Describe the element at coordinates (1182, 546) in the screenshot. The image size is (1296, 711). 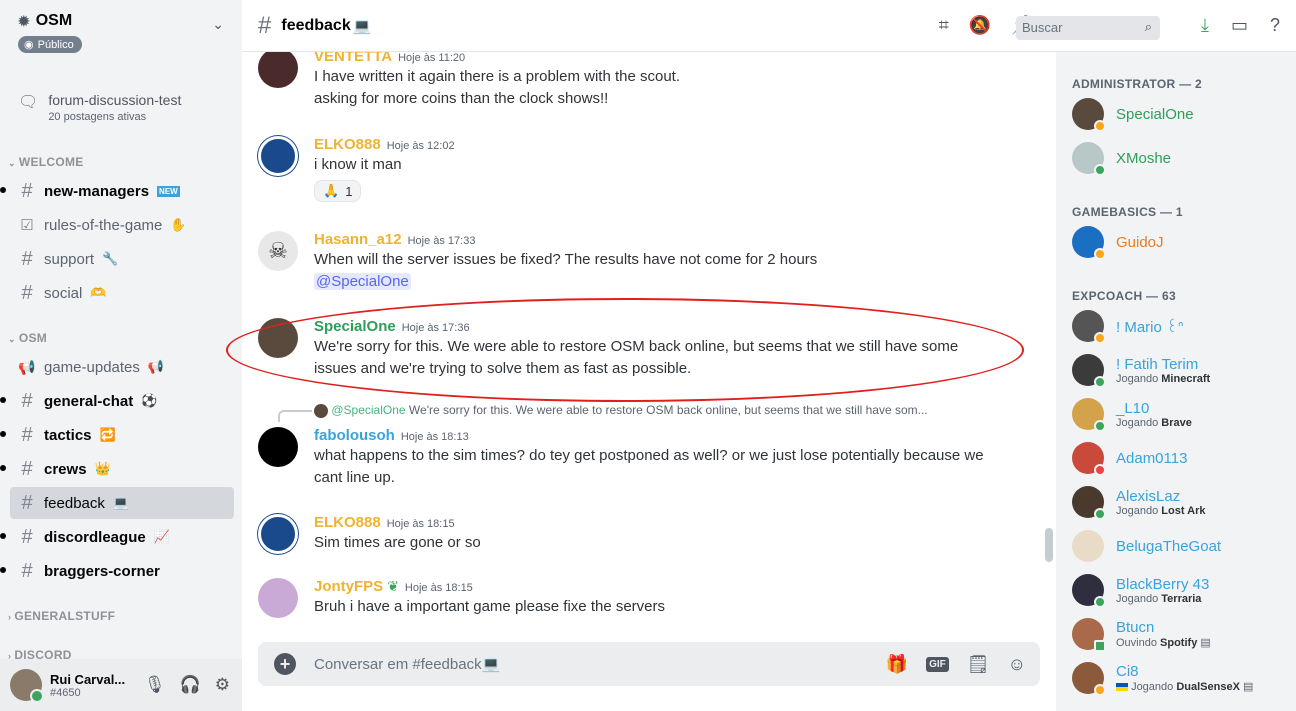
I see `member-item: BelugaTheGoat` at that location.